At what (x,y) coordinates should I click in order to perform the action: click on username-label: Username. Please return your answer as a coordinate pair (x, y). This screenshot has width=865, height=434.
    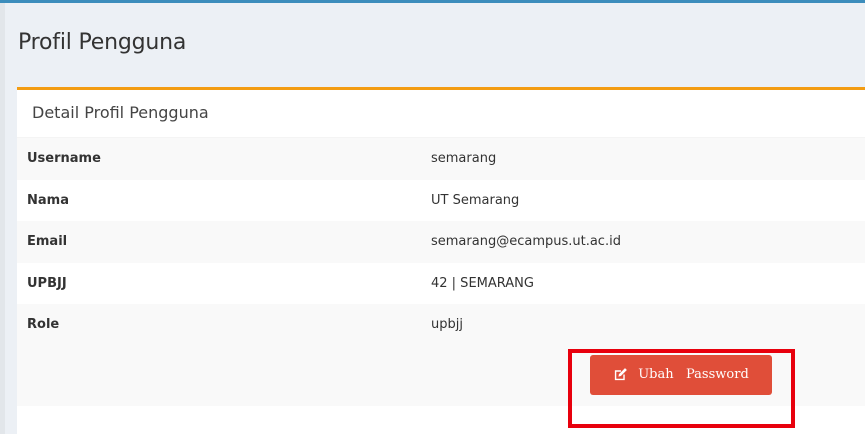
    Looking at the image, I should click on (216, 159).